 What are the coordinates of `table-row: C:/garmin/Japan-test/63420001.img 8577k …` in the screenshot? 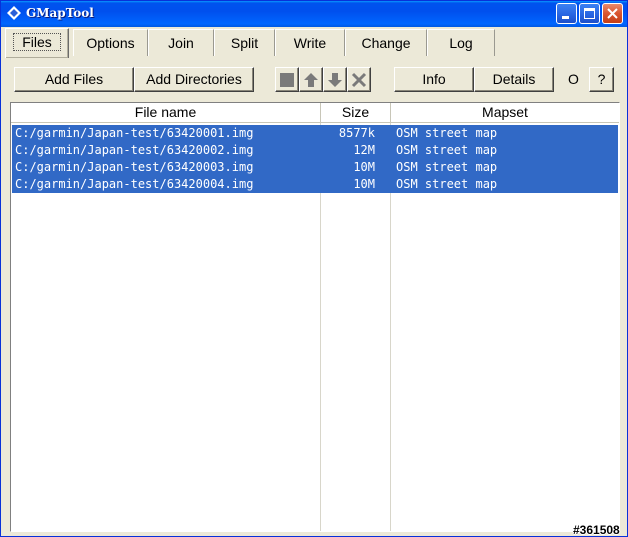 It's located at (315, 133).